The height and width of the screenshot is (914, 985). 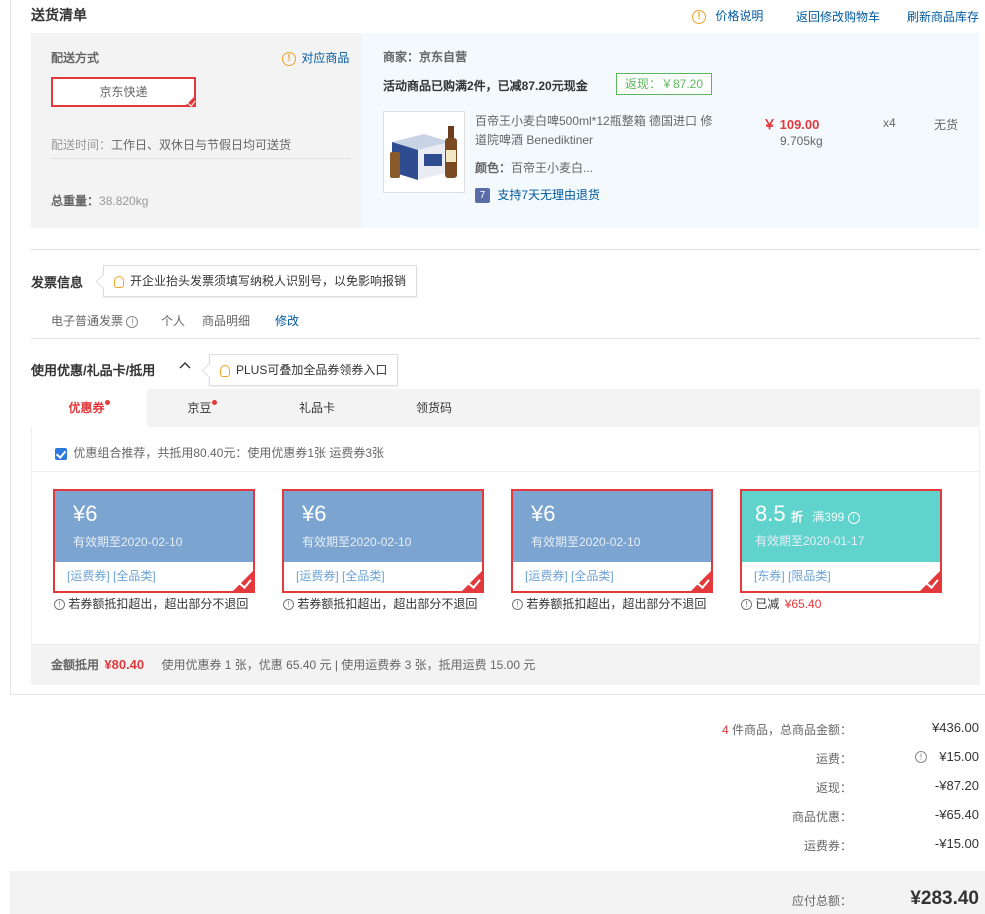 I want to click on rebate-badge: 返现：￥87.20, so click(x=664, y=84).